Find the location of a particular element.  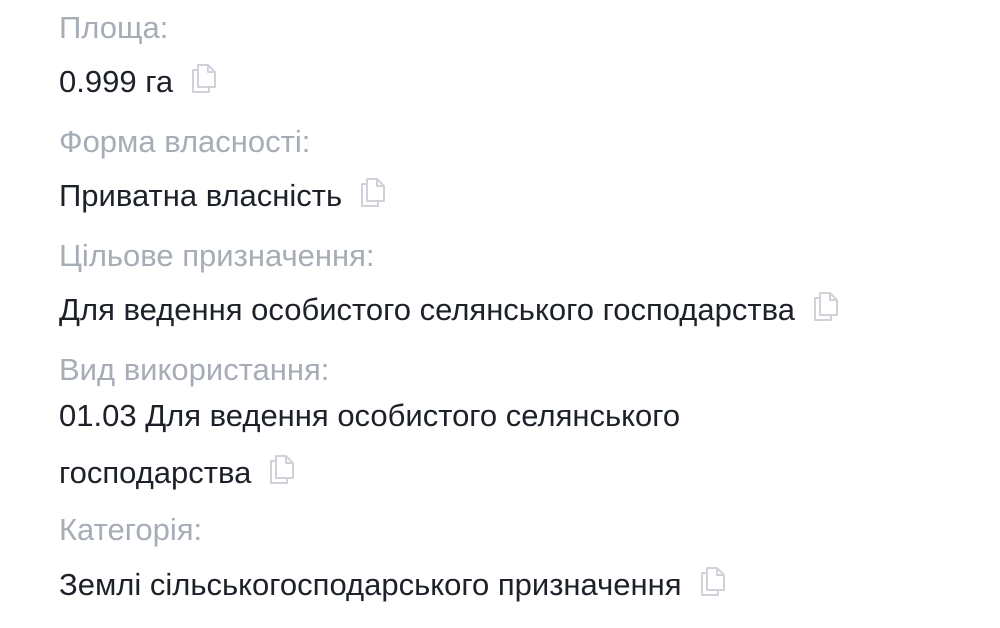

area-value-text: 0.999 га is located at coordinates (116, 81).